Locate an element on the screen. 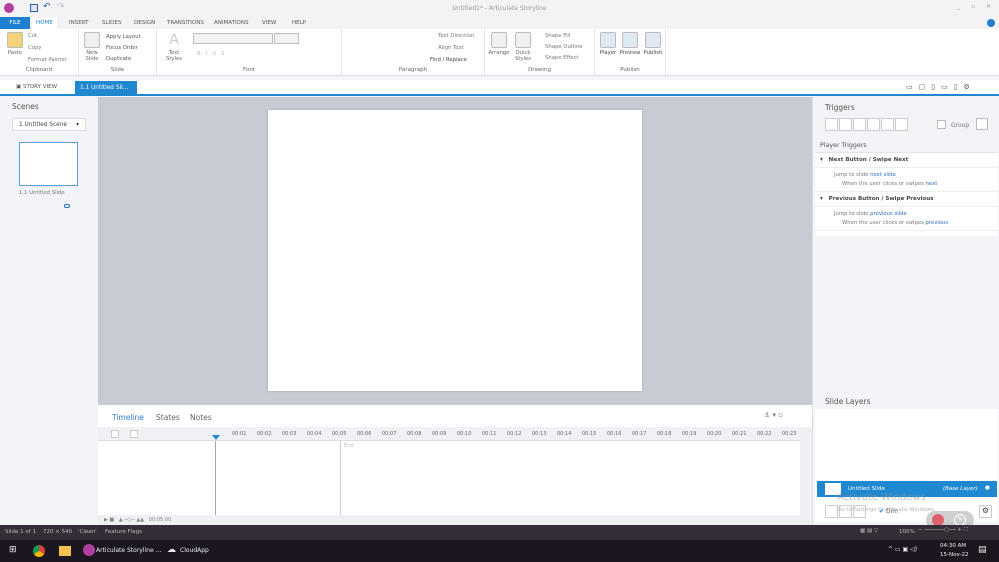  taskbar-app-cloudapp: CloudApp is located at coordinates (194, 550).